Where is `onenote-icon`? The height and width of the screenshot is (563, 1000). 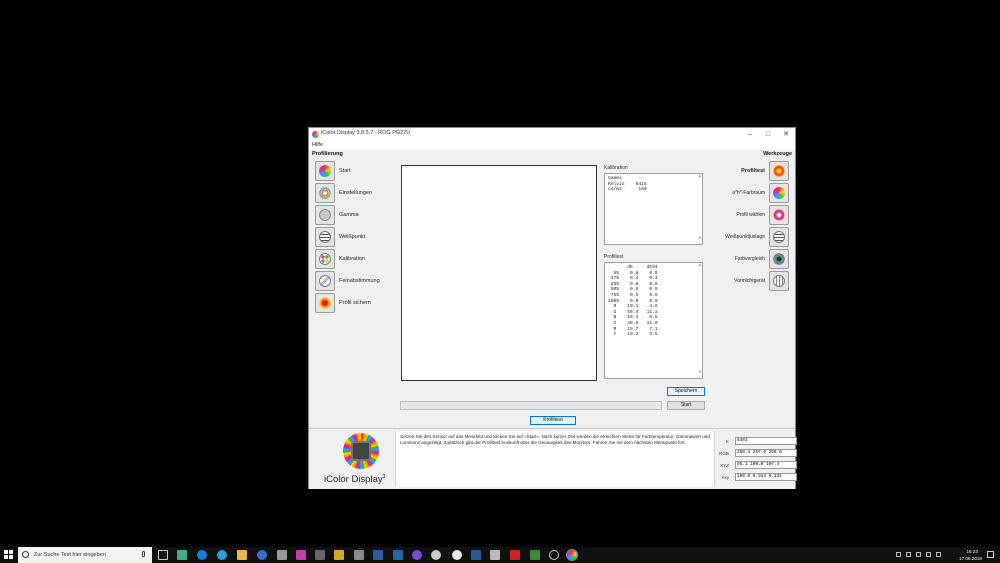
onenote-icon is located at coordinates (301, 555).